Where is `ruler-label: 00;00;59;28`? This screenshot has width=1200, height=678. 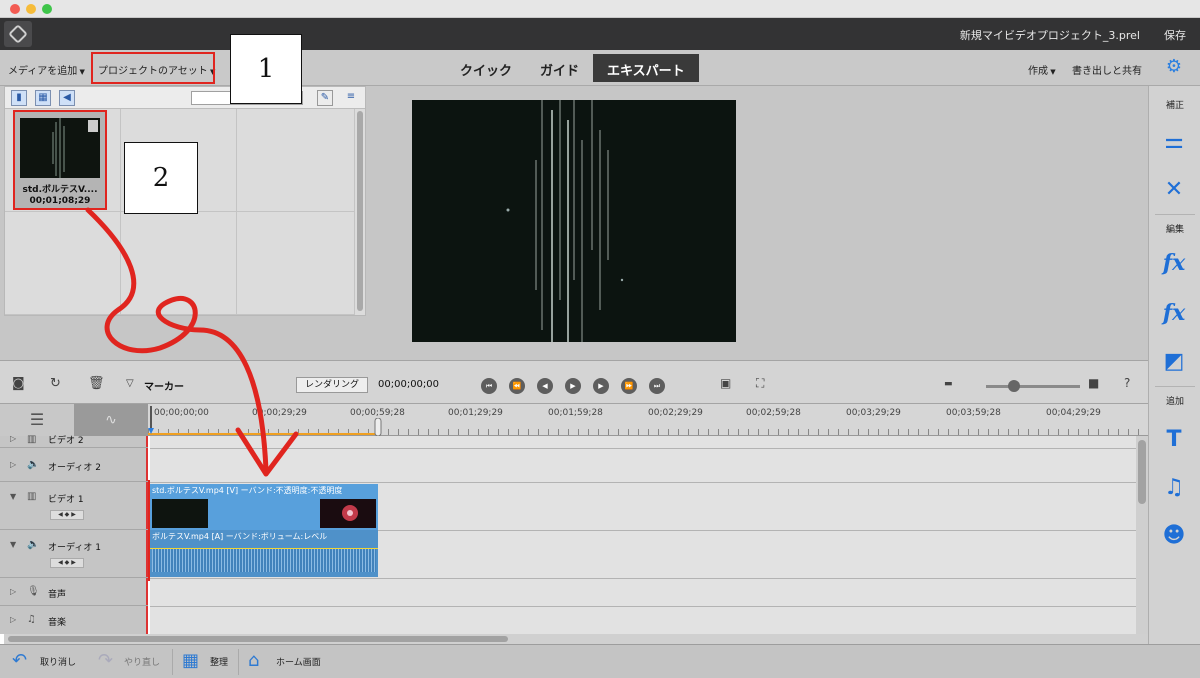 ruler-label: 00;00;59;28 is located at coordinates (377, 413).